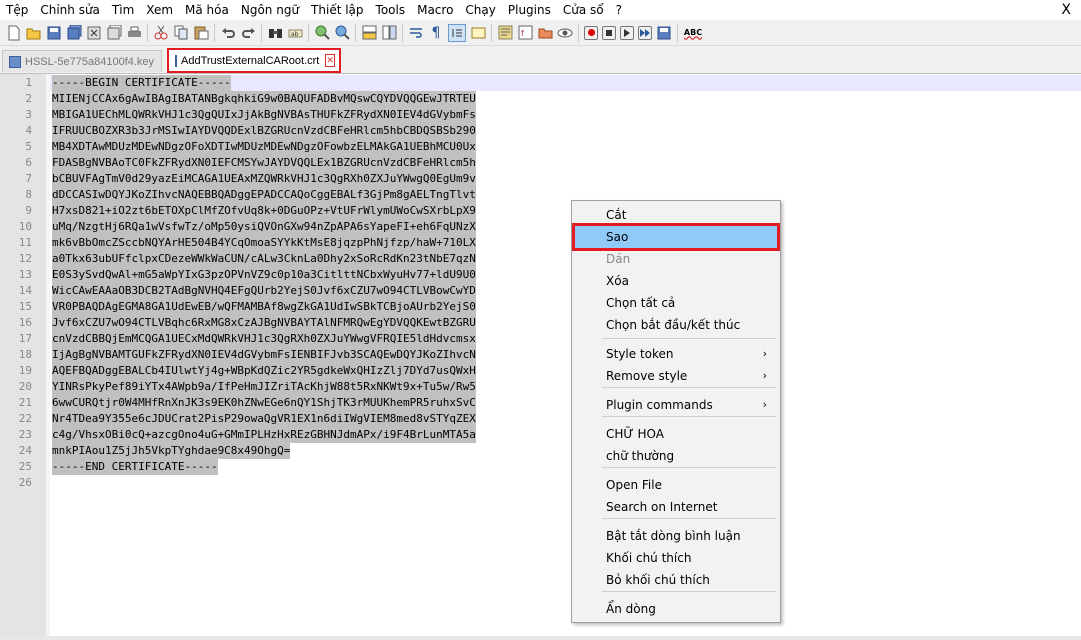 The height and width of the screenshot is (640, 1081). Describe the element at coordinates (478, 33) in the screenshot. I see `user-language-icon` at that location.